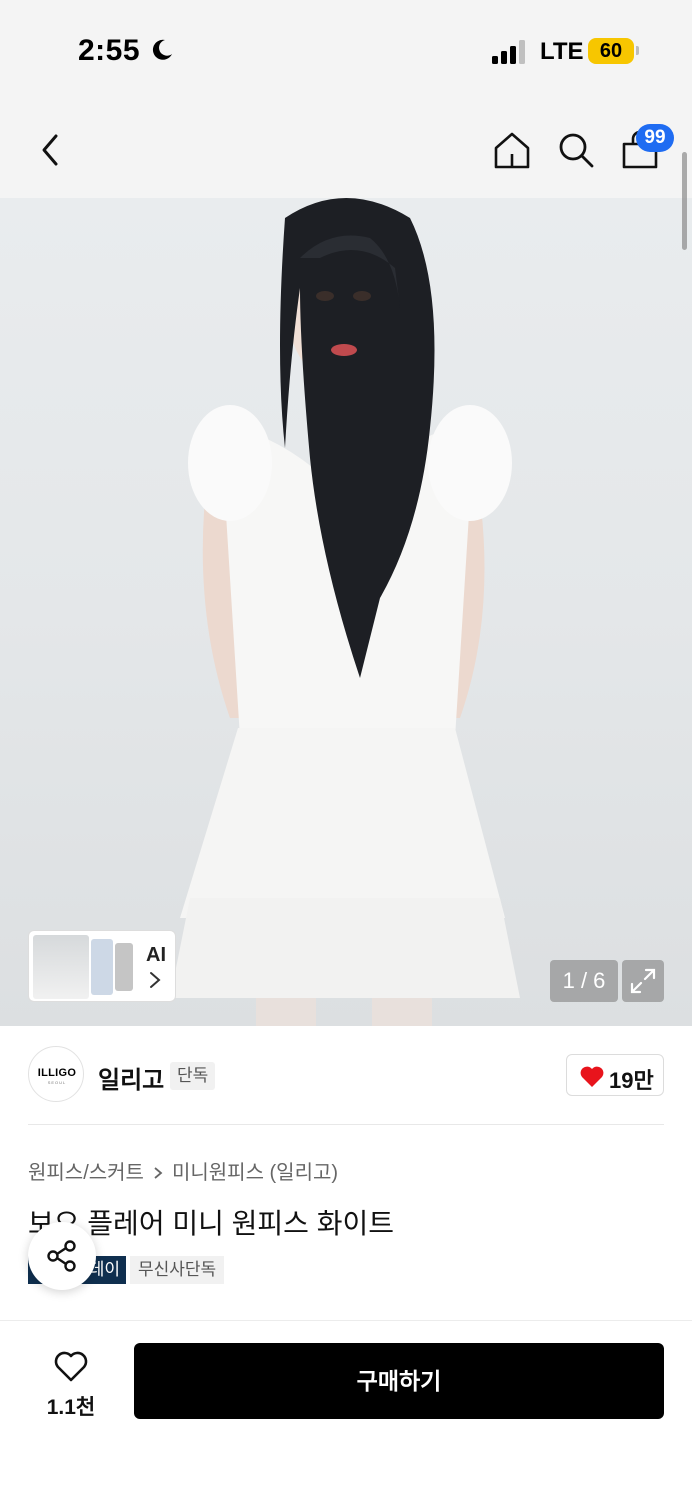 This screenshot has height=1500, width=692. What do you see at coordinates (71, 1366) in the screenshot?
I see `heart-outline-icon` at bounding box center [71, 1366].